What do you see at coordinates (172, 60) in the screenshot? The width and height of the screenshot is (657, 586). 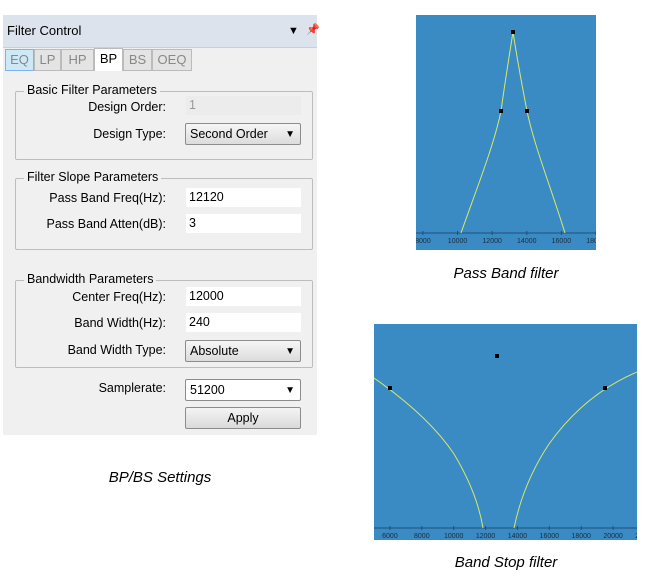 I see `tab-oeq: OEQ` at bounding box center [172, 60].